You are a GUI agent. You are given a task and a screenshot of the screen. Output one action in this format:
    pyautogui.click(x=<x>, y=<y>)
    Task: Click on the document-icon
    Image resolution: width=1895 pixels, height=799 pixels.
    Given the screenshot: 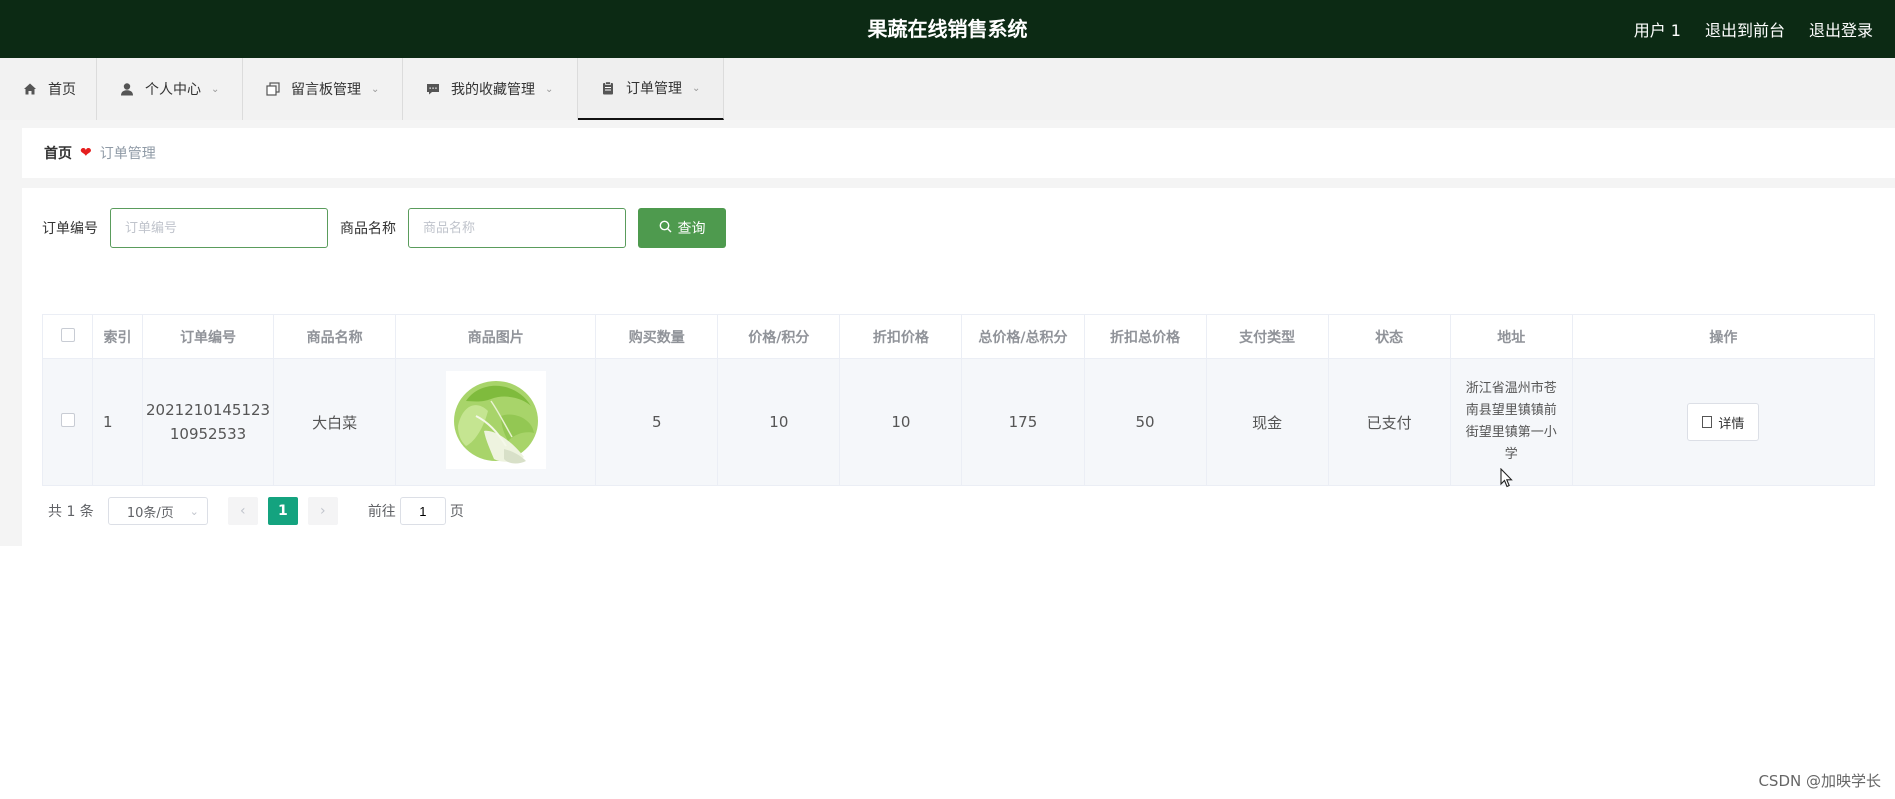 What is the action you would take?
    pyautogui.click(x=1707, y=422)
    